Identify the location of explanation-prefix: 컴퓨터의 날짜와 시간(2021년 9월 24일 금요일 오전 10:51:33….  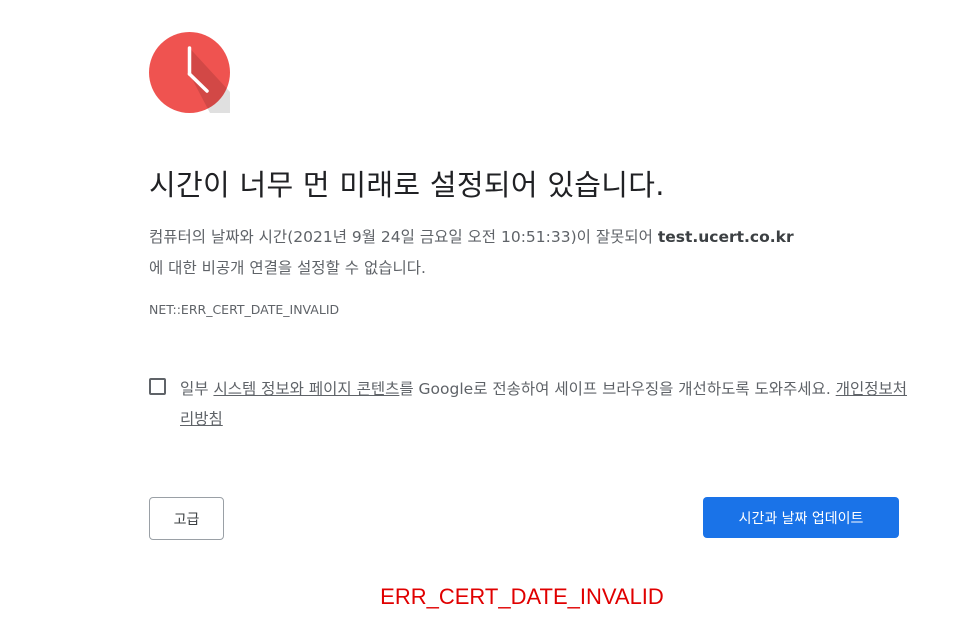
(403, 237).